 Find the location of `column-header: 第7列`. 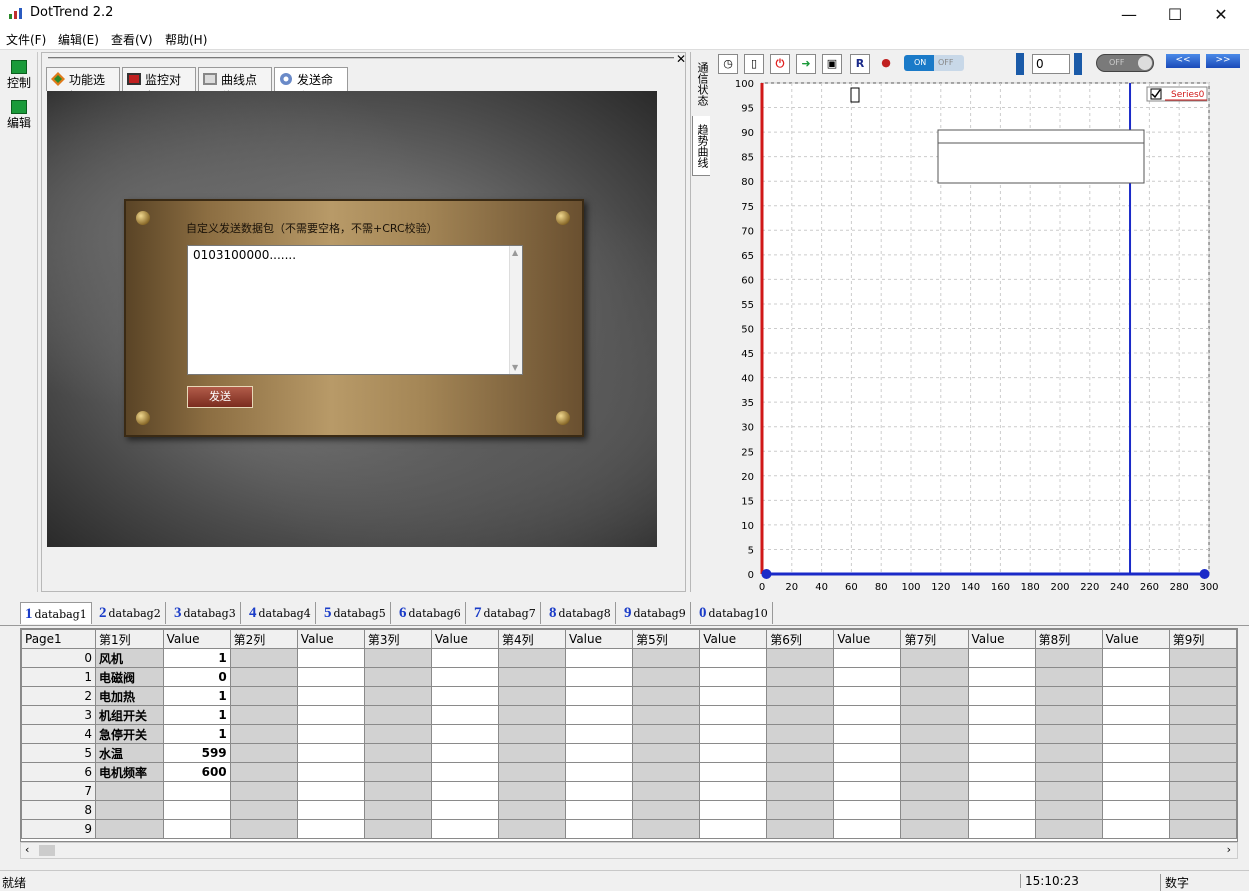

column-header: 第7列 is located at coordinates (934, 639).